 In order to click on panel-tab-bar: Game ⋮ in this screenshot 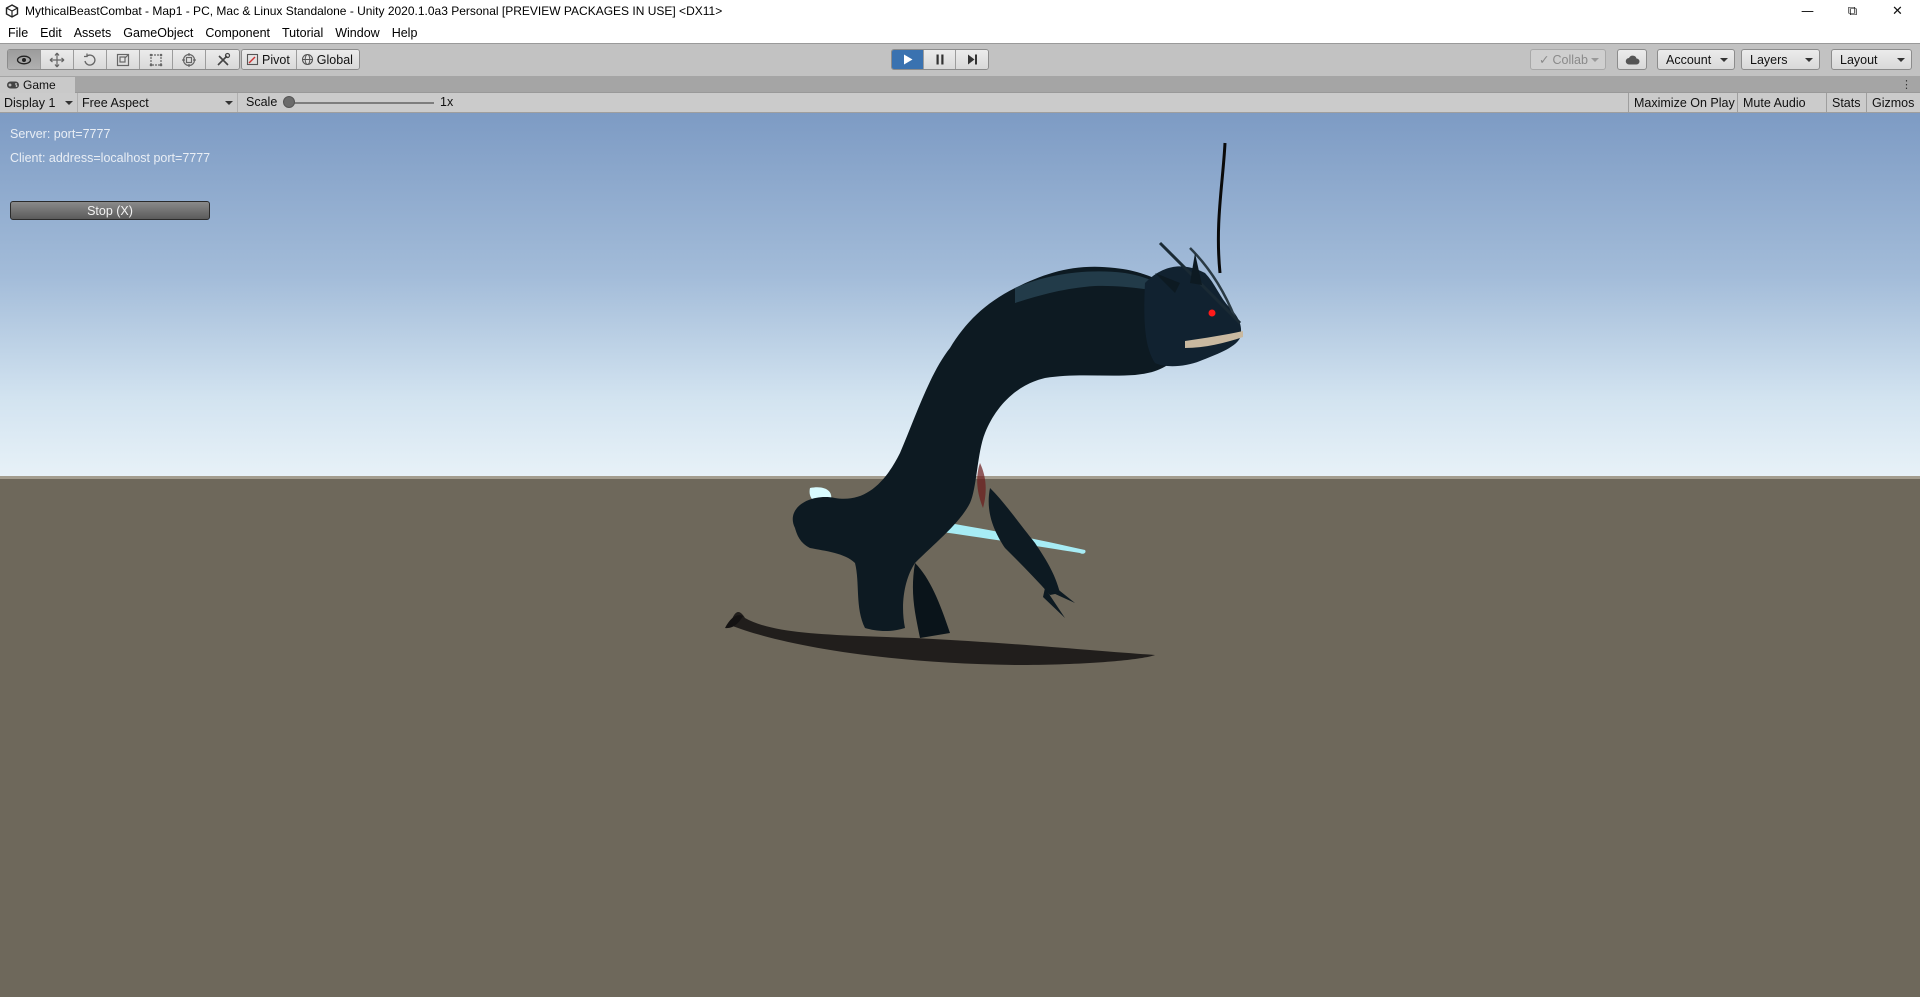, I will do `click(960, 85)`.